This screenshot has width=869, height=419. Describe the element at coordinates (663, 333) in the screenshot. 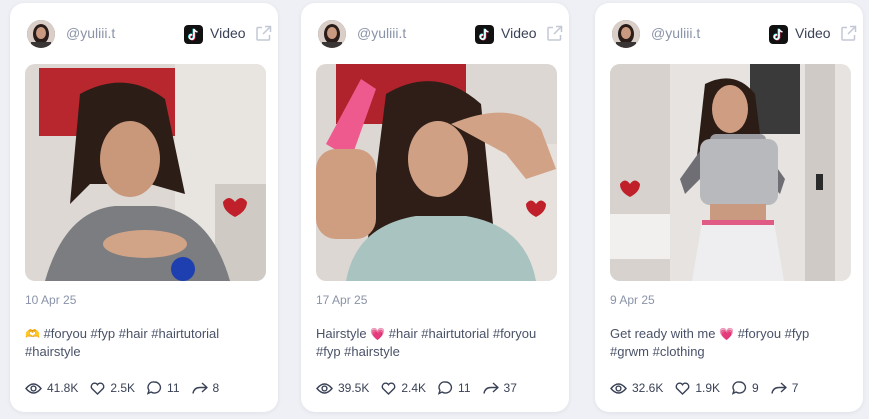

I see `caption-text: Get ready with me` at that location.